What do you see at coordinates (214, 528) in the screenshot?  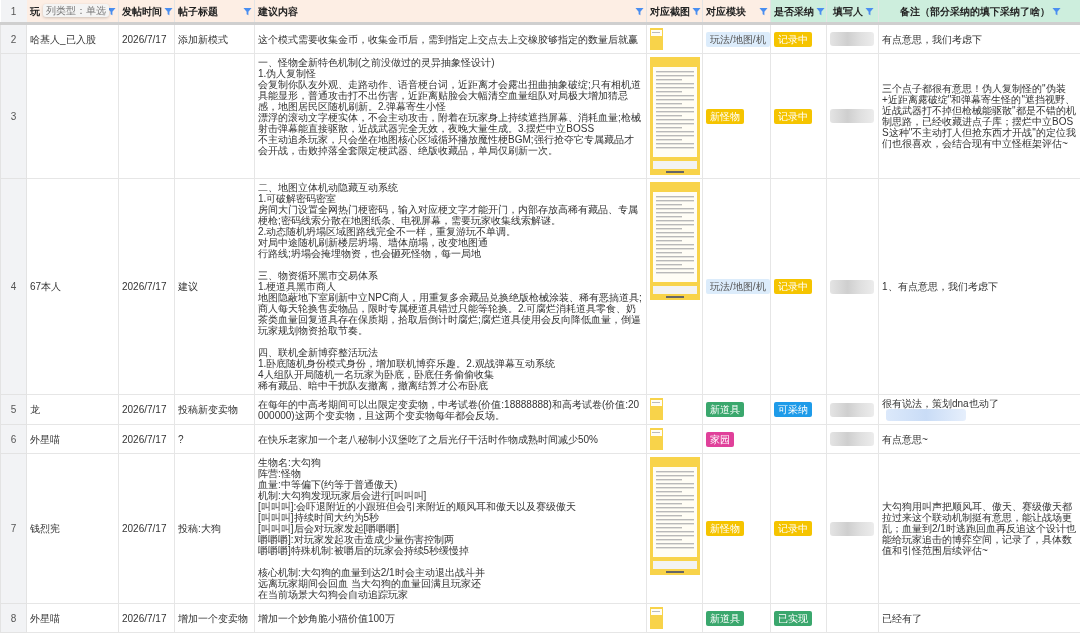 I see `post-title: 投稿:大狗` at bounding box center [214, 528].